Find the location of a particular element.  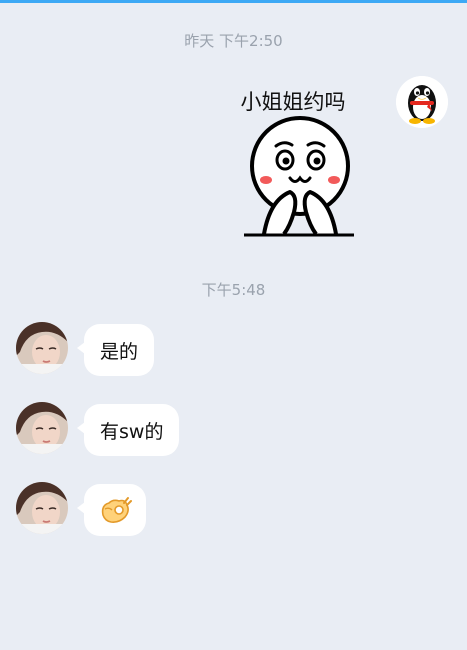

top-accent-bar is located at coordinates (233, 1).